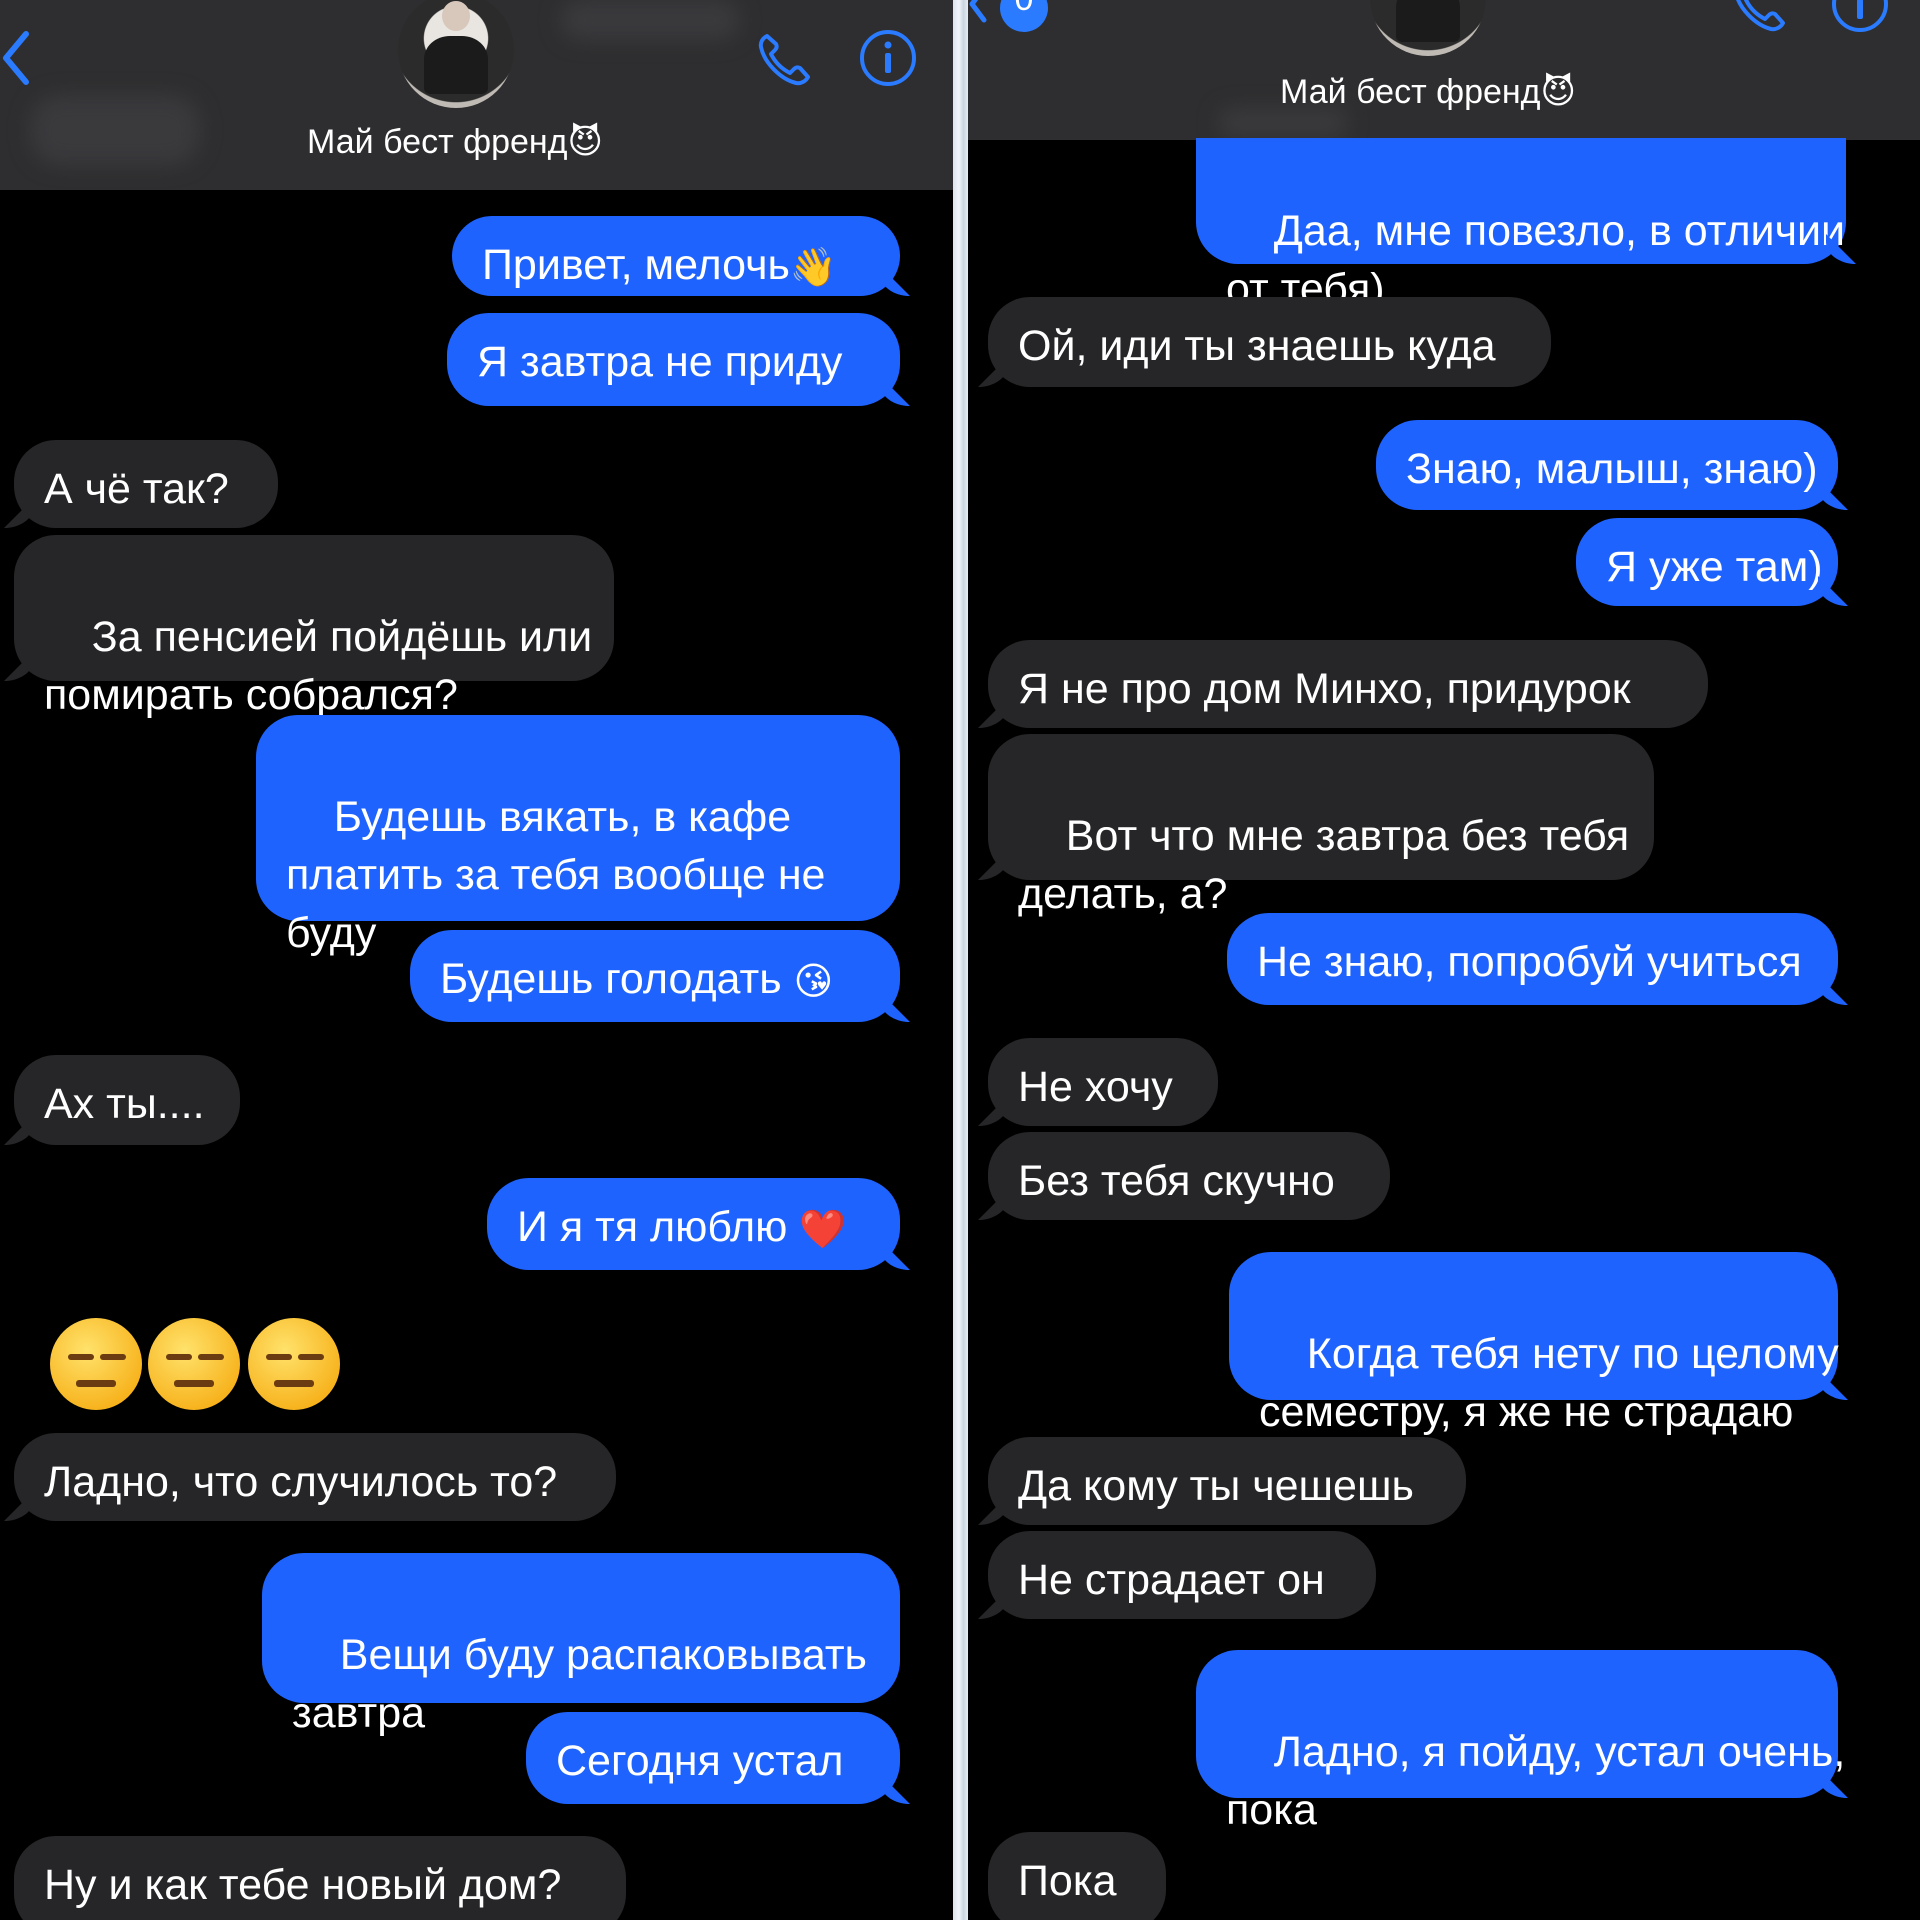 Image resolution: width=1920 pixels, height=1920 pixels. What do you see at coordinates (136, 489) in the screenshot?
I see `message-text: А чё так?` at bounding box center [136, 489].